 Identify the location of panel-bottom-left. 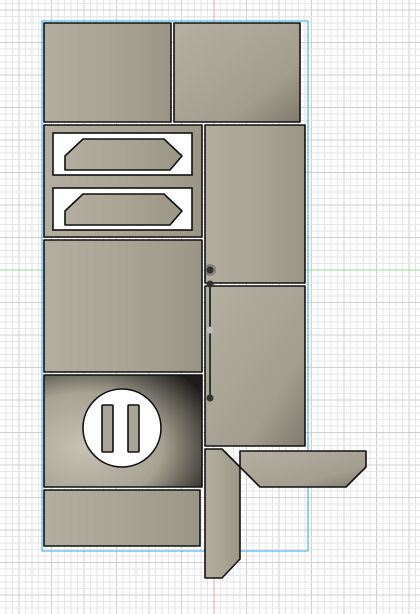
(122, 518).